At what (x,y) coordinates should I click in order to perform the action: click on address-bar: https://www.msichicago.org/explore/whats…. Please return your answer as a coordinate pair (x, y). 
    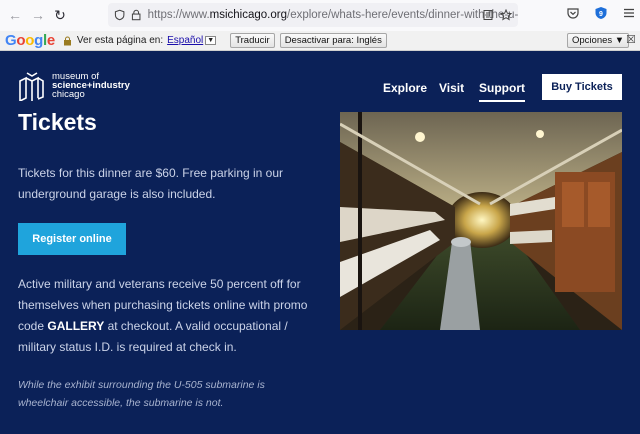
    Looking at the image, I should click on (313, 15).